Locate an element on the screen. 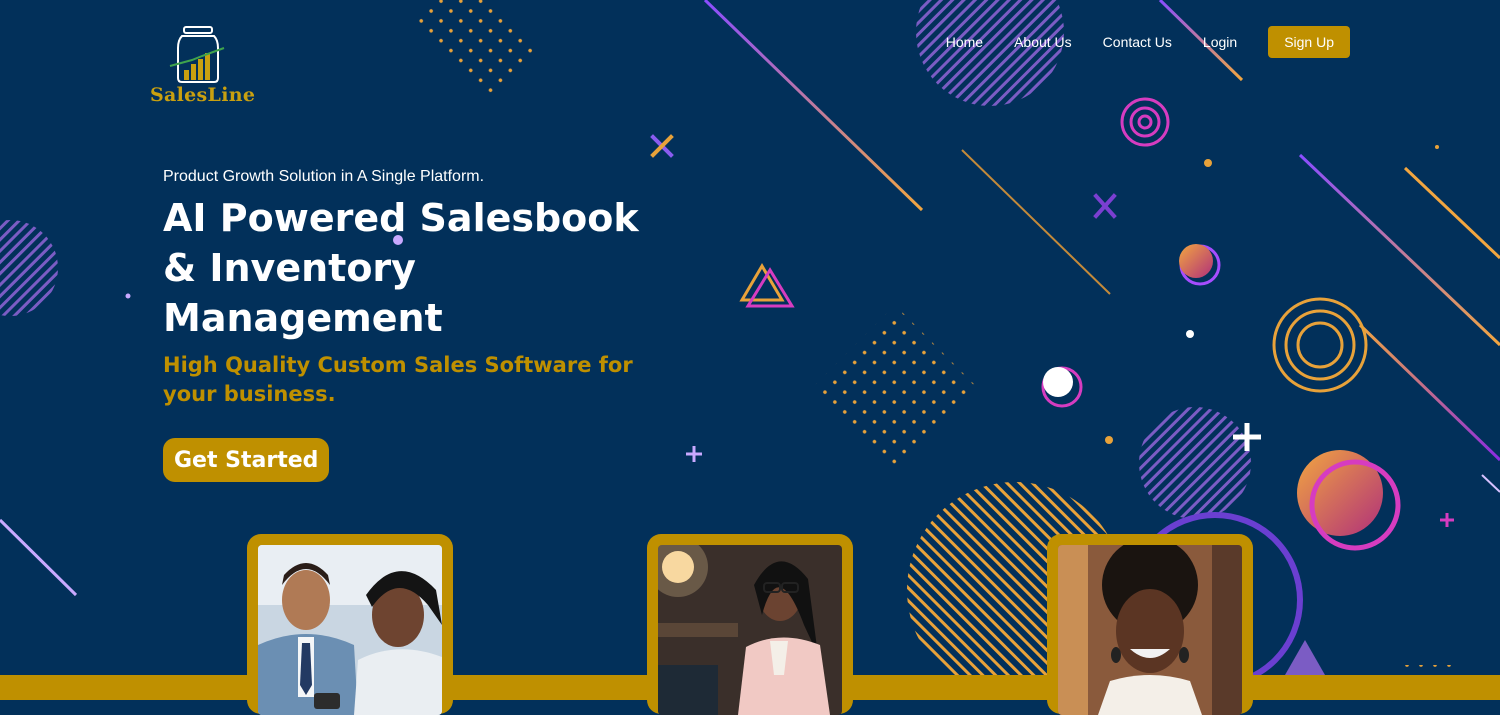  man-and-woman-colleagues-photo is located at coordinates (350, 630).